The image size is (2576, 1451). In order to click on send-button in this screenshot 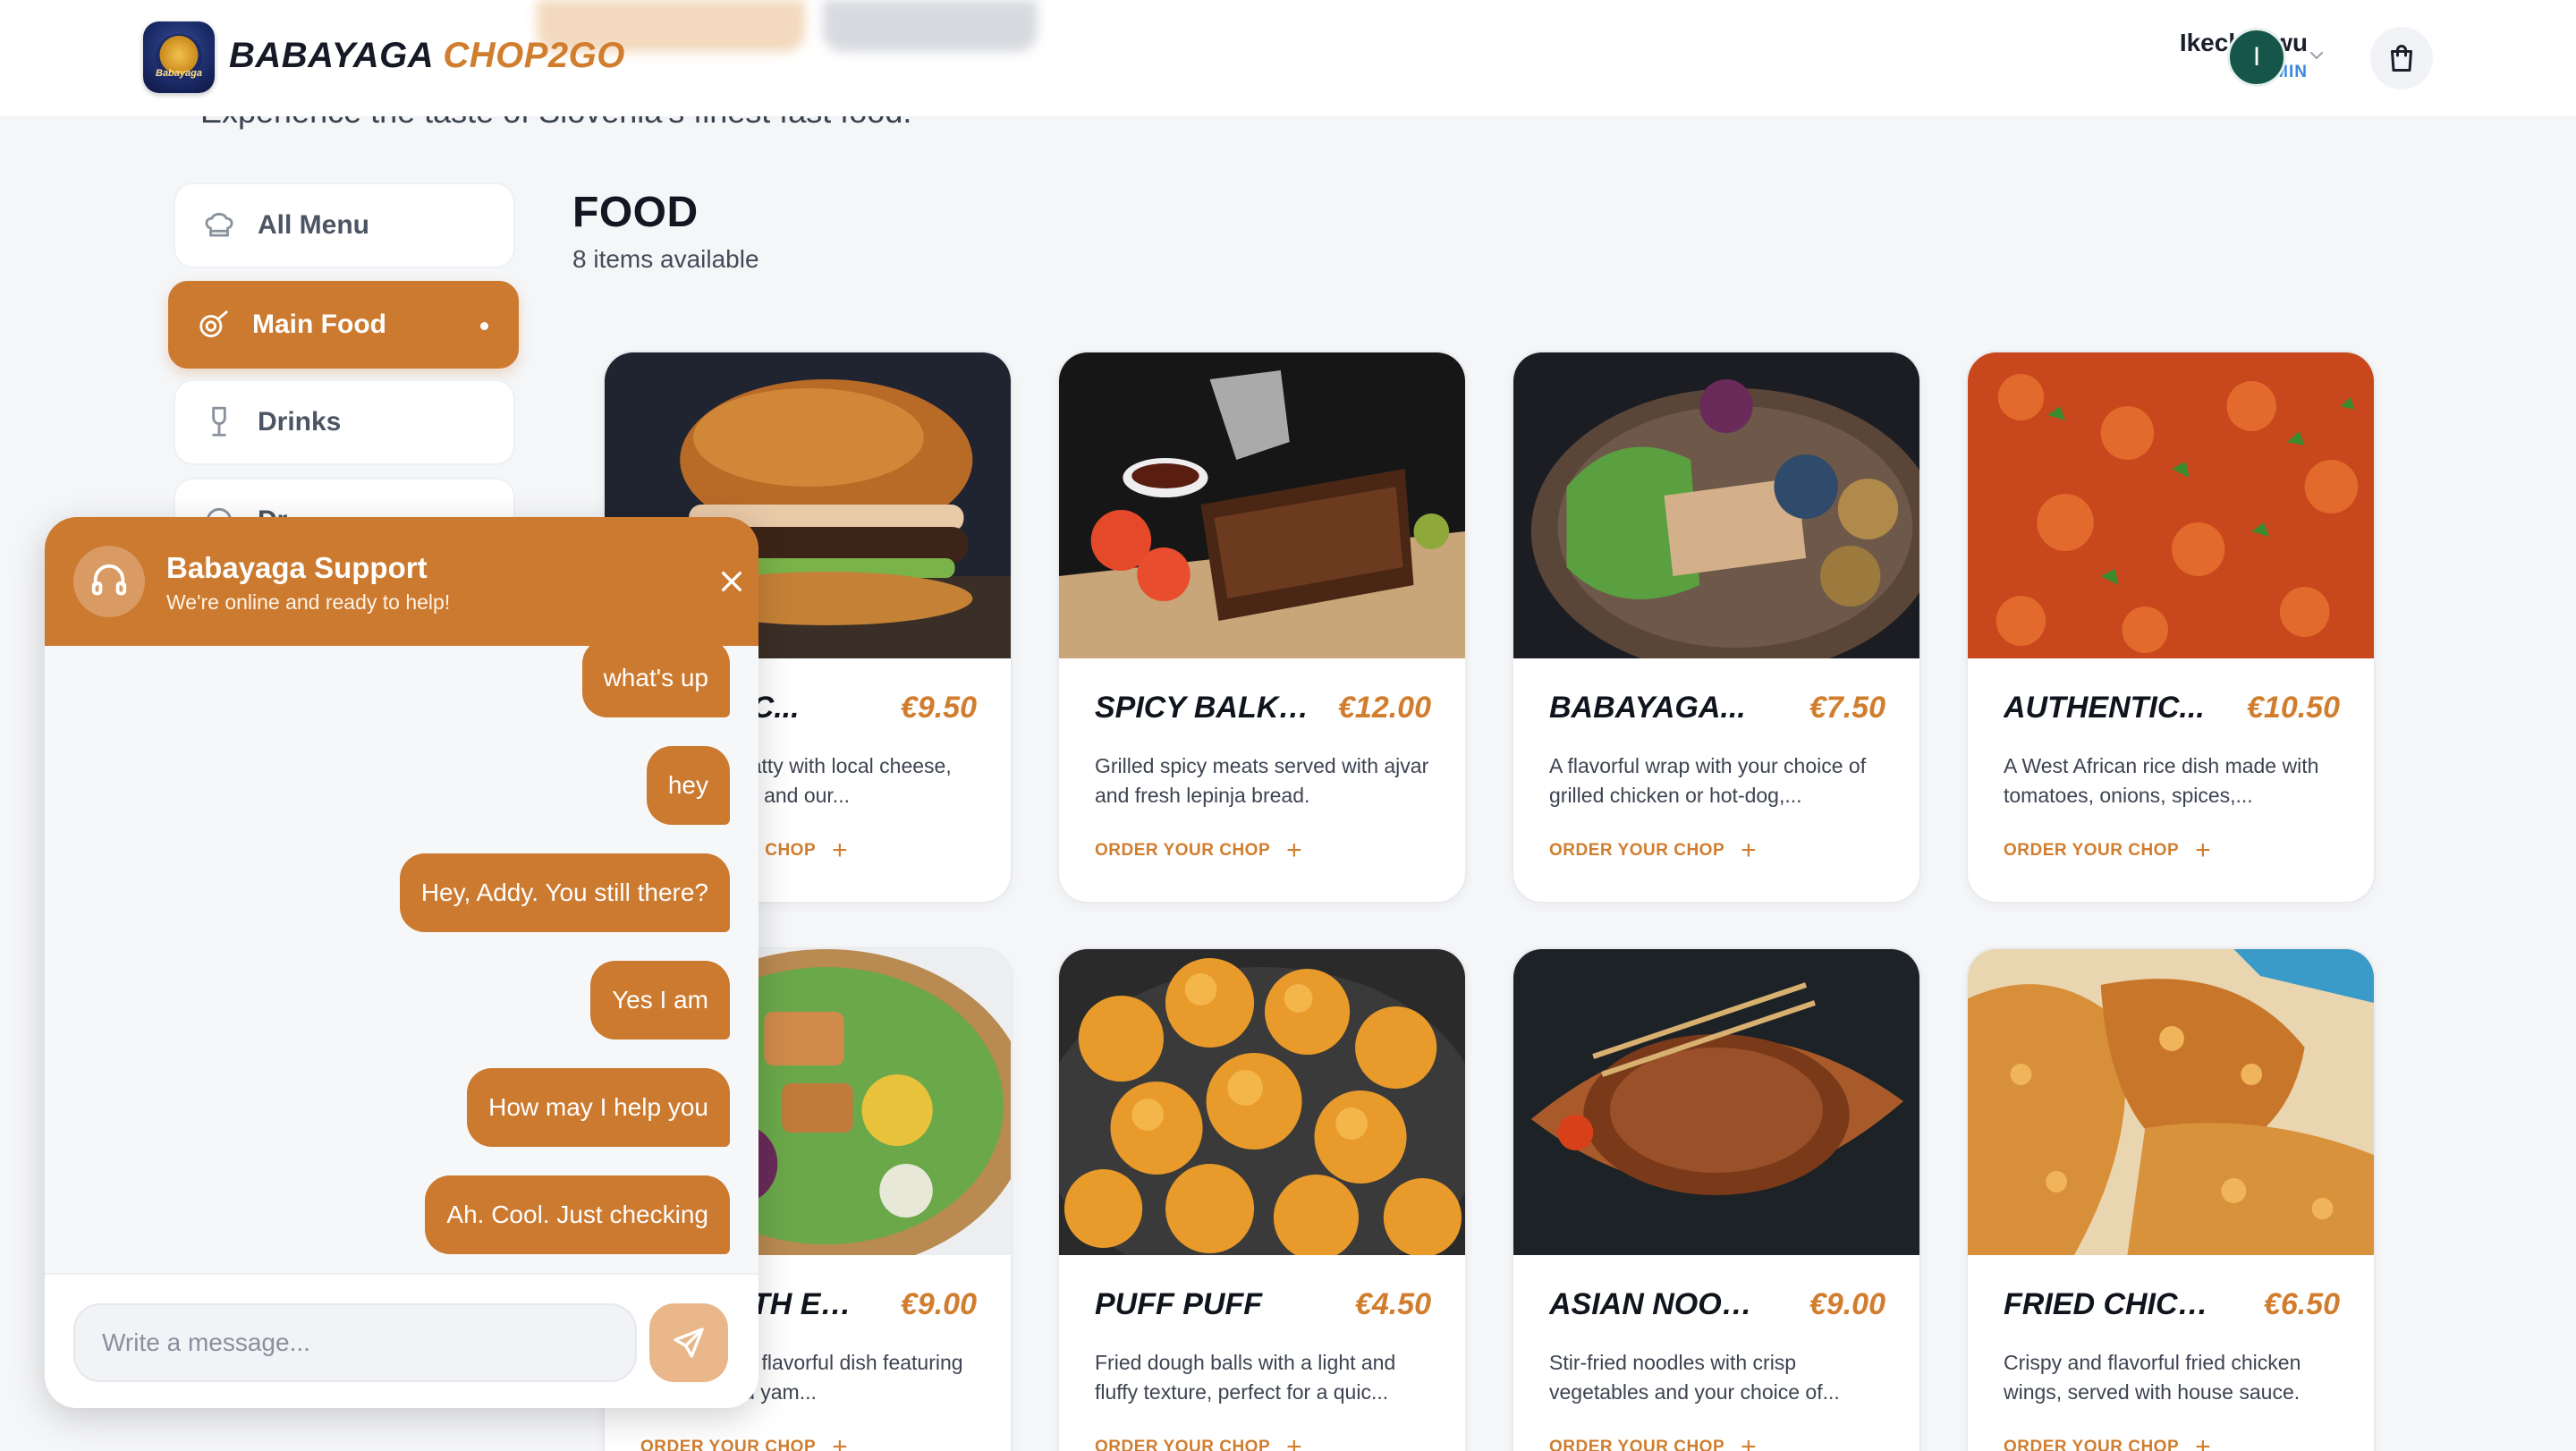, I will do `click(688, 1342)`.